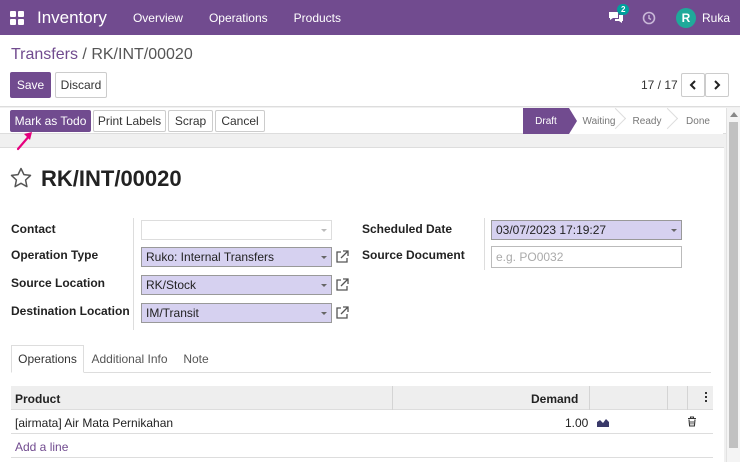 Image resolution: width=740 pixels, height=462 pixels. What do you see at coordinates (70, 311) in the screenshot?
I see `destination-location-label: Destination Location` at bounding box center [70, 311].